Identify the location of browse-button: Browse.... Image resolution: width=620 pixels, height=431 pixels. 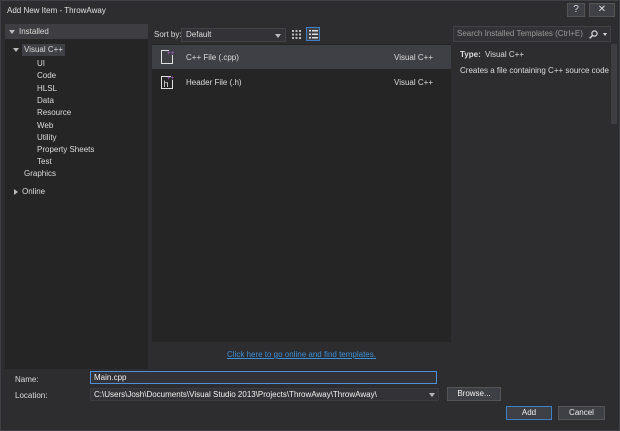
(474, 394).